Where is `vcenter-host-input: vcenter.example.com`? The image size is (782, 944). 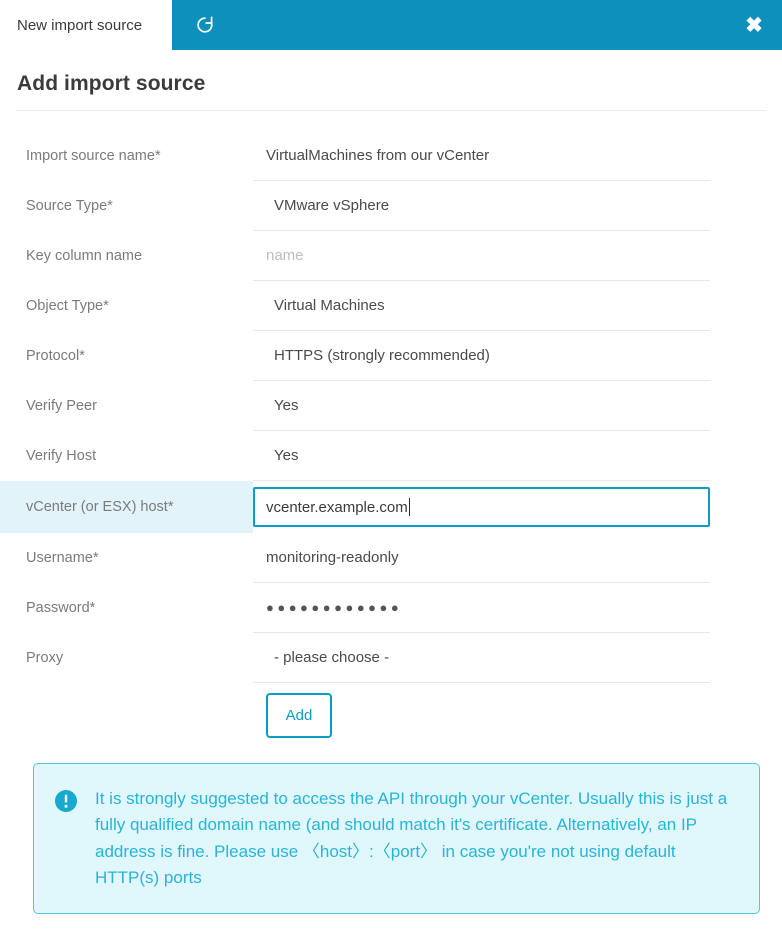 vcenter-host-input: vcenter.example.com is located at coordinates (481, 507).